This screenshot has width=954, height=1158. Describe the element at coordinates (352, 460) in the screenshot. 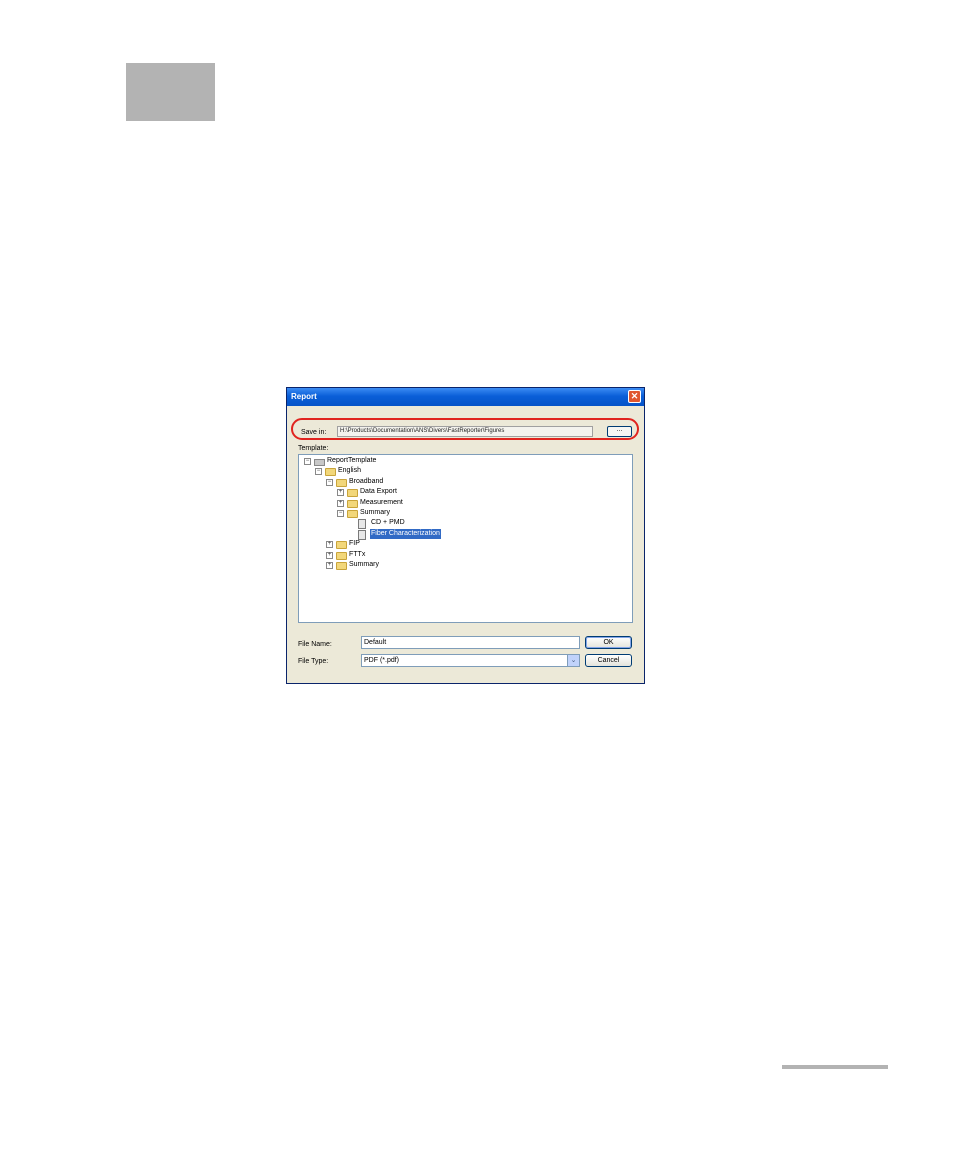

I see `tree-item-label: ReportTemplate` at that location.